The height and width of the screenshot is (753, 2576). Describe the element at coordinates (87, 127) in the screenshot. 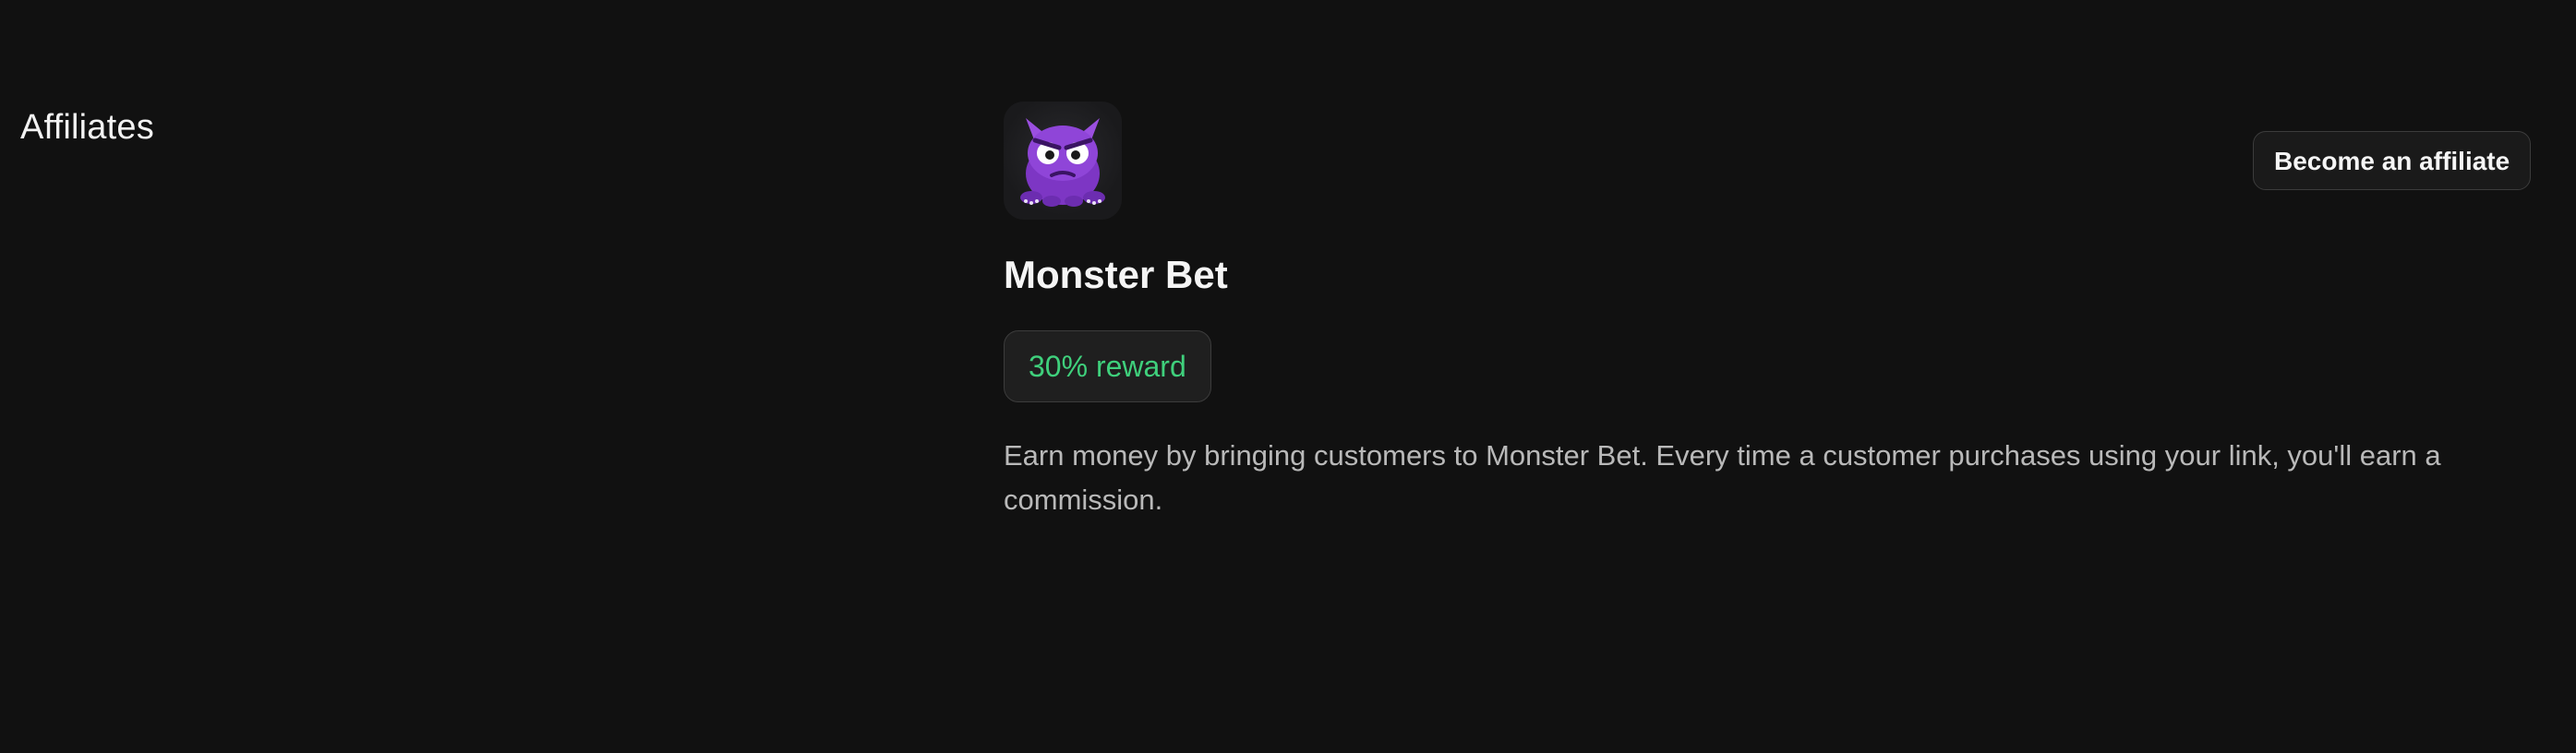

I see `page-title: Affiliates` at that location.